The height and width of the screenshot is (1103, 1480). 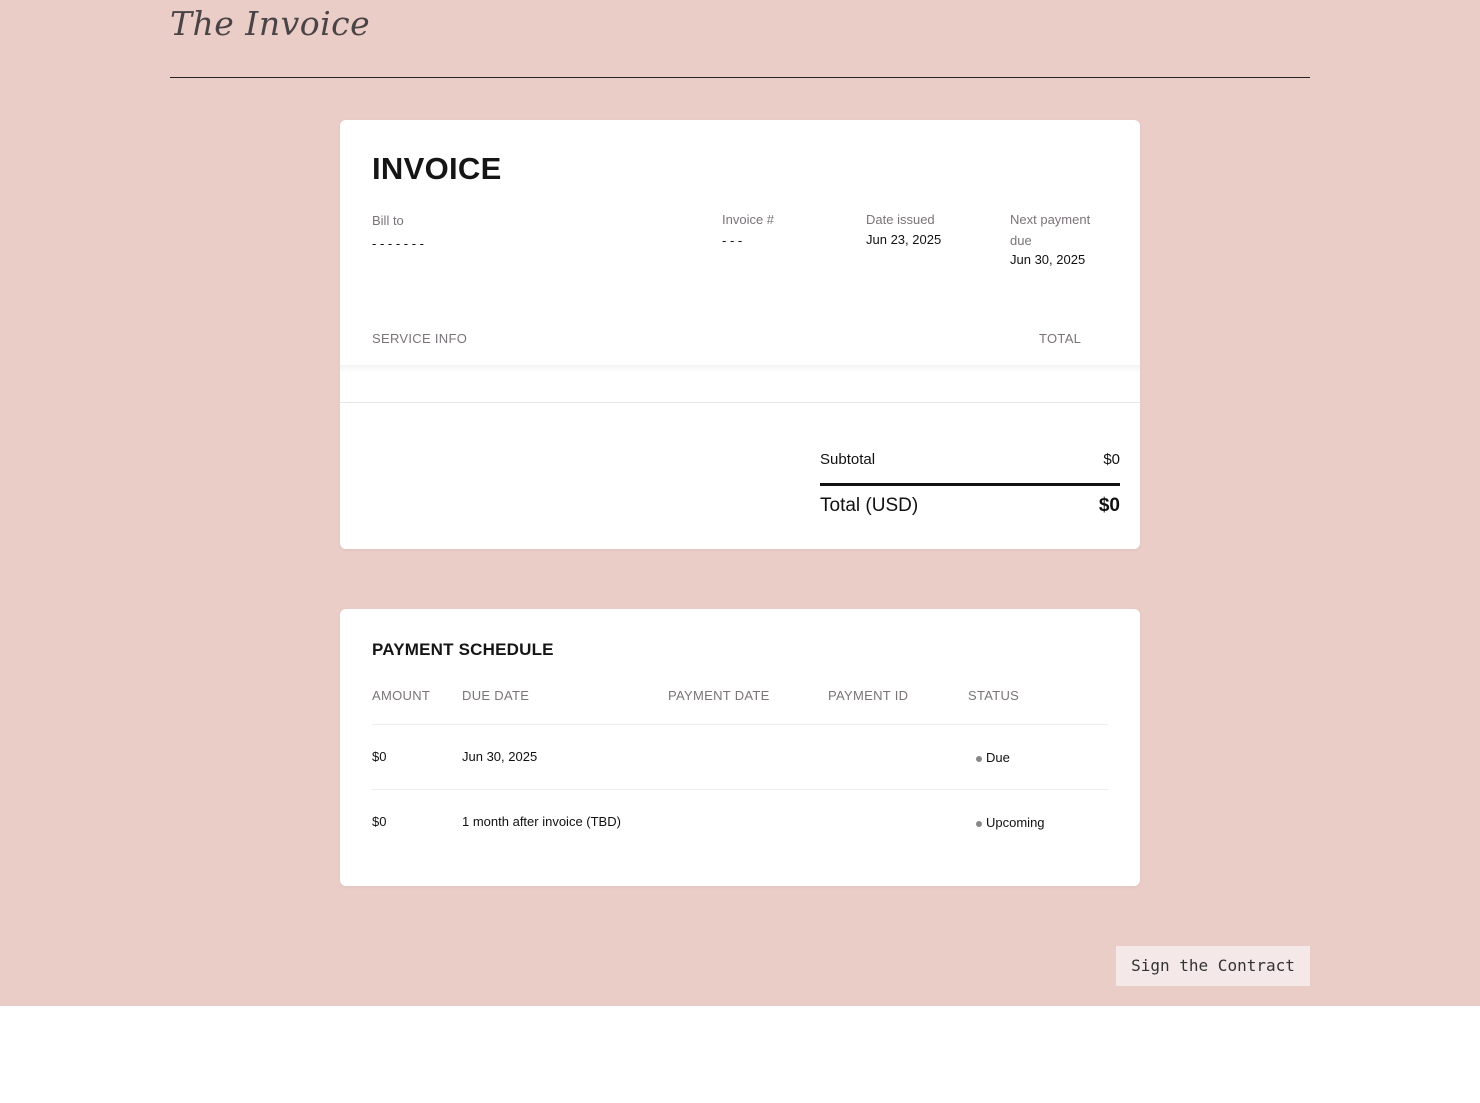 What do you see at coordinates (868, 695) in the screenshot?
I see `col-payment-id: PAYMENT ID` at bounding box center [868, 695].